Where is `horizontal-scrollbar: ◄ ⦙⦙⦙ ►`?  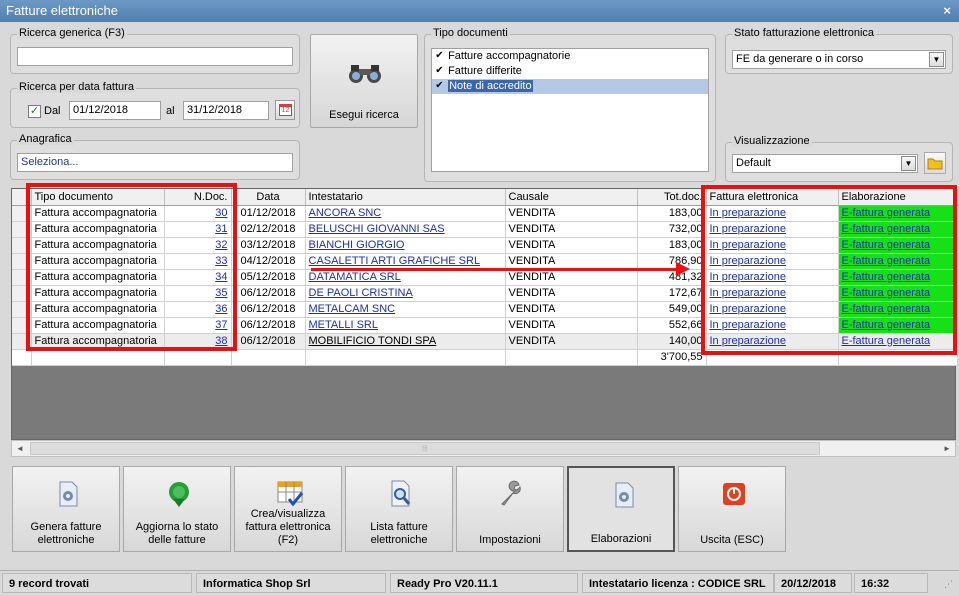
horizontal-scrollbar: ◄ ⦙⦙⦙ ► is located at coordinates (483, 448).